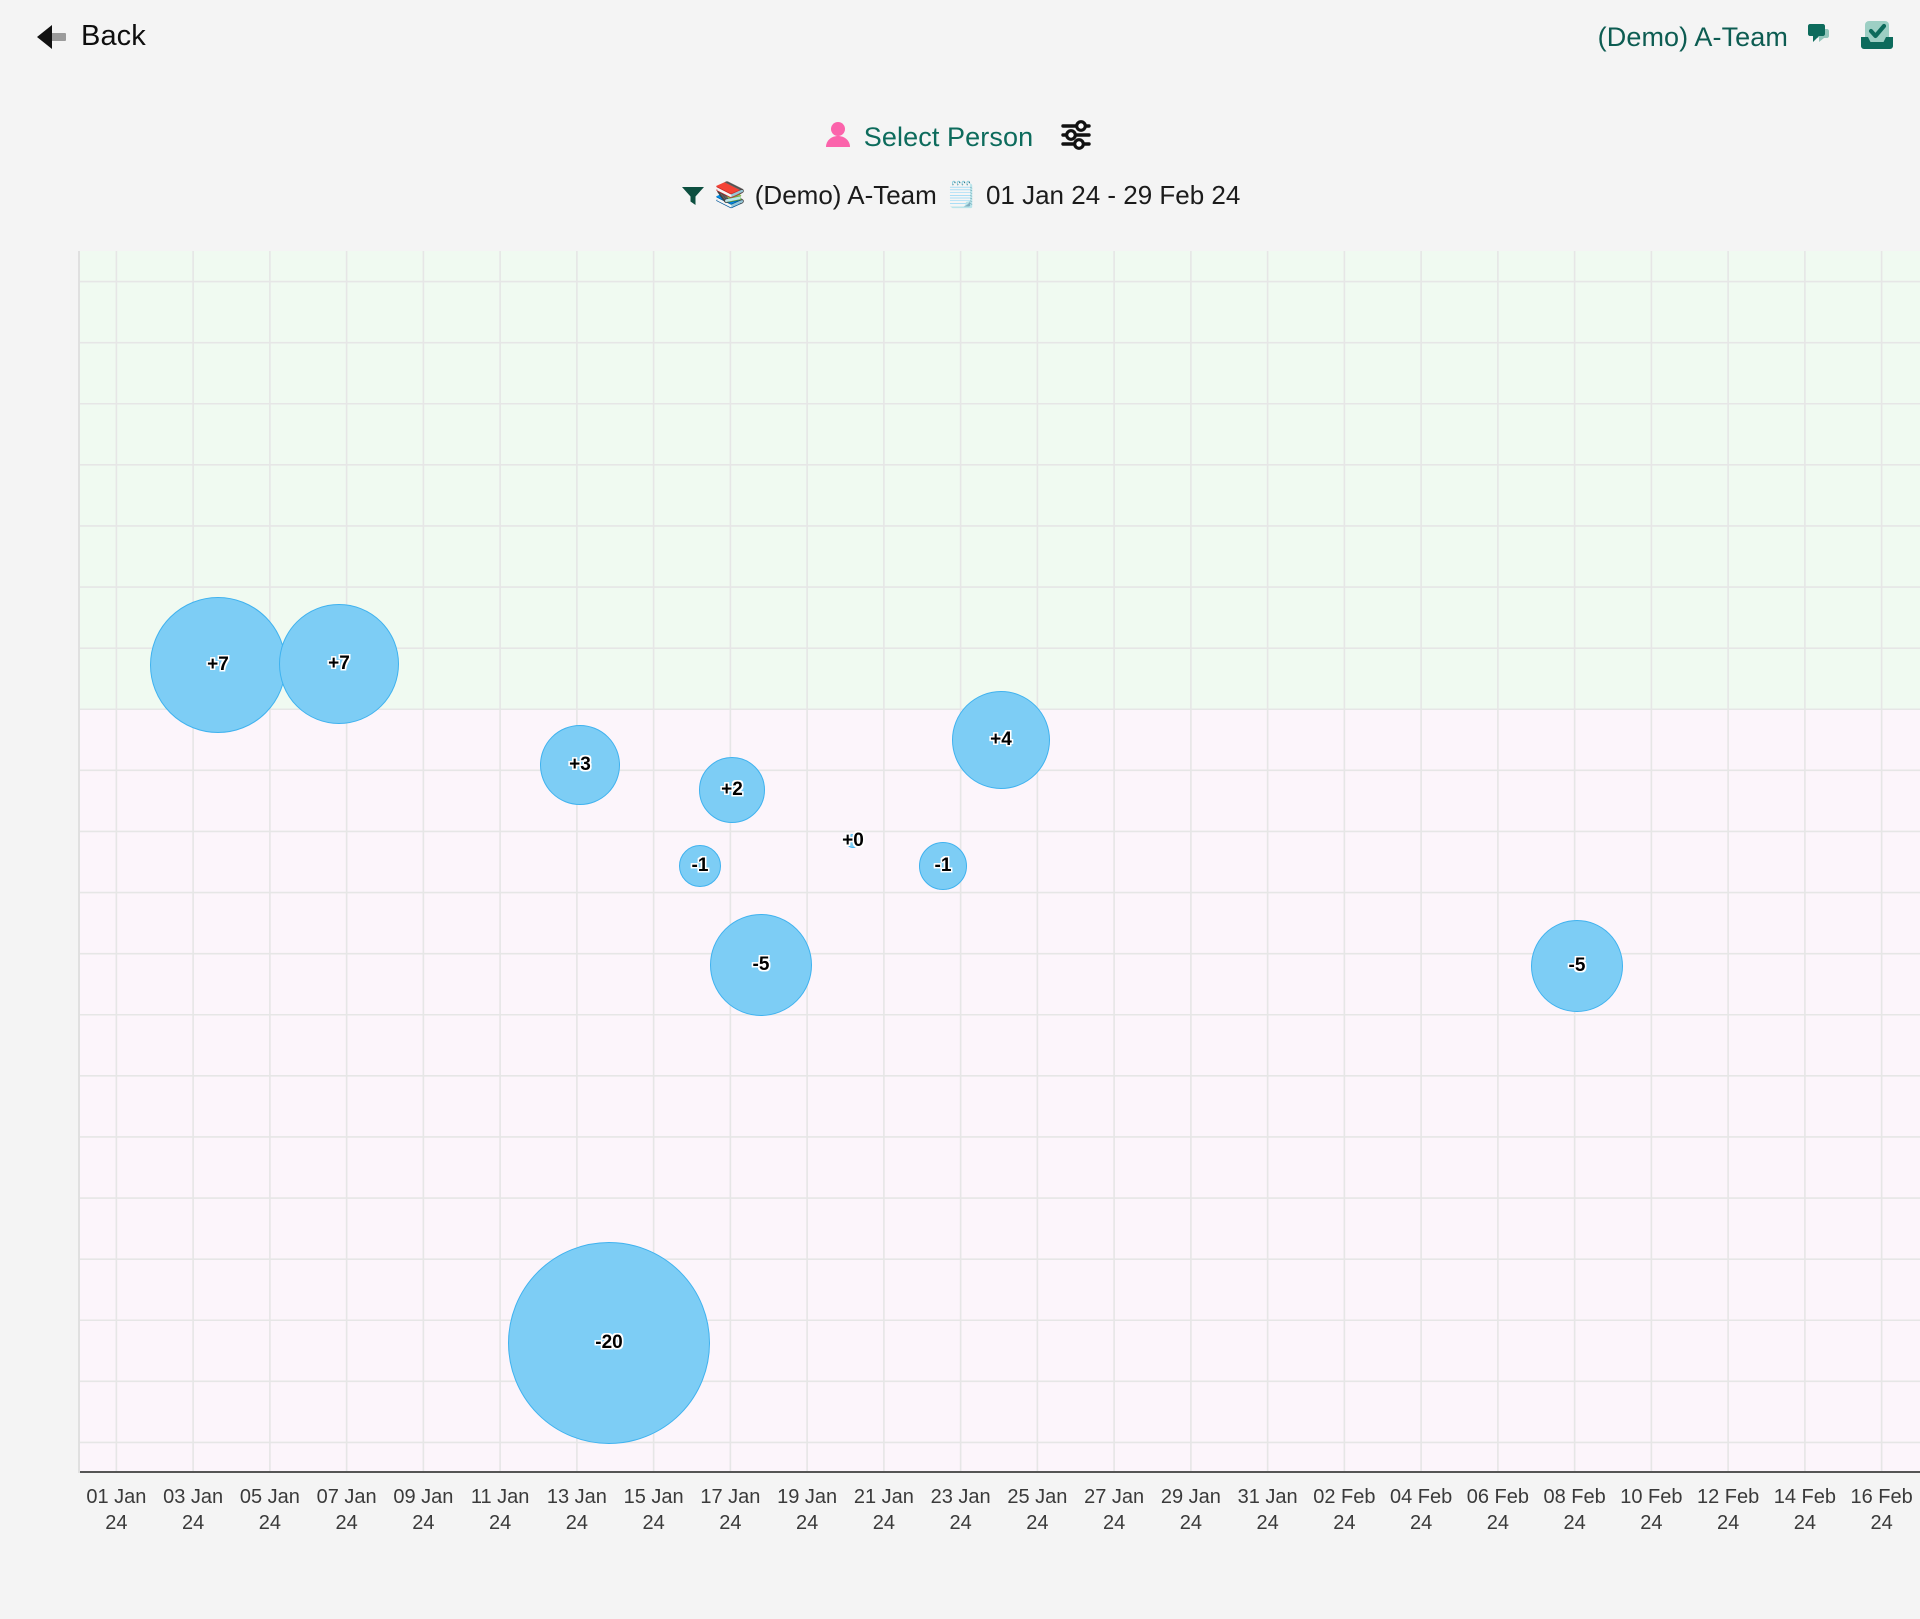 This screenshot has width=1920, height=1619. What do you see at coordinates (1421, 1510) in the screenshot?
I see `x-axis-tick: 04 Feb 24` at bounding box center [1421, 1510].